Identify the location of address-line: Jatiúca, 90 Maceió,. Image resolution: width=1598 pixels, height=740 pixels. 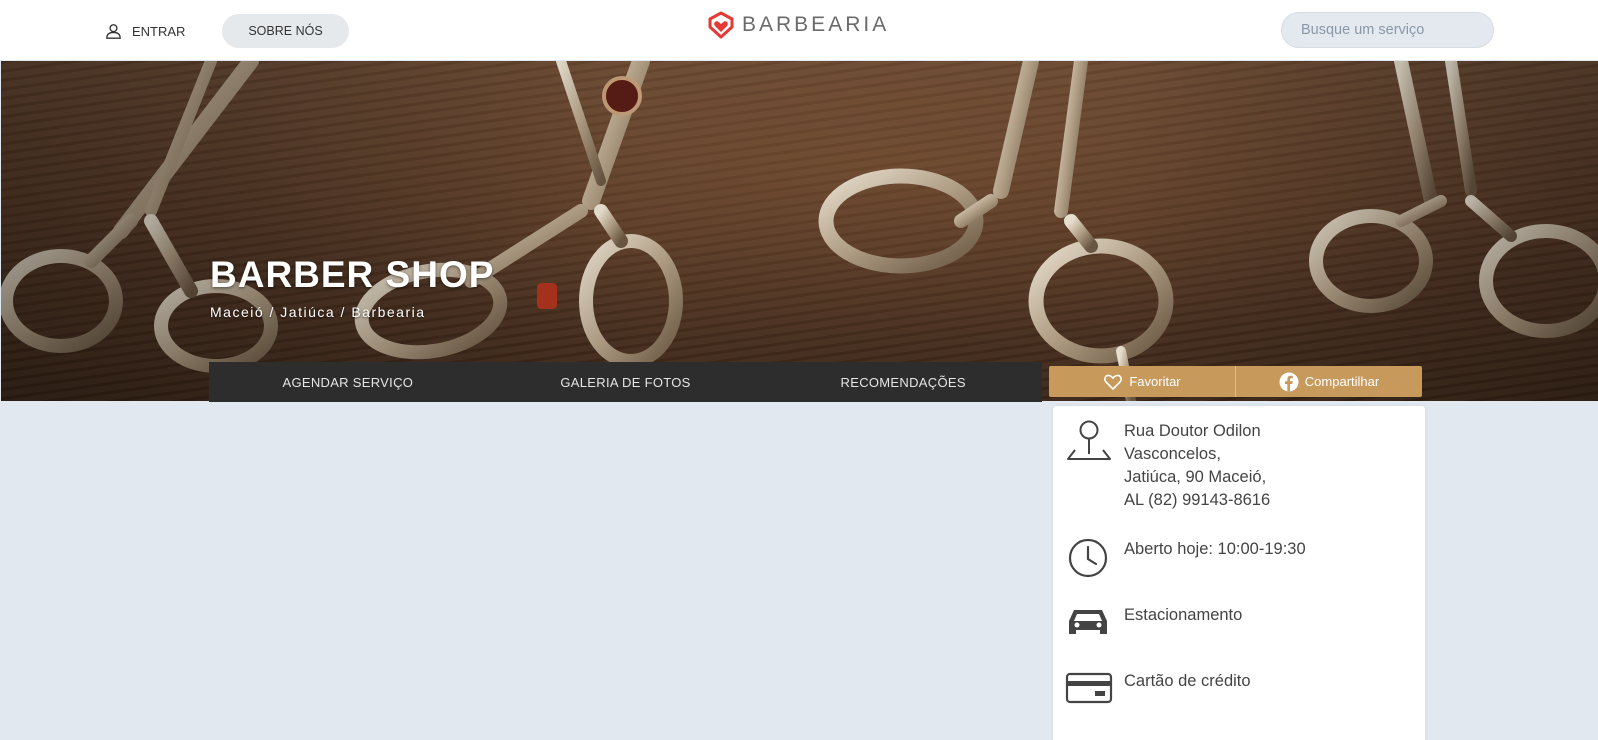
(1195, 477).